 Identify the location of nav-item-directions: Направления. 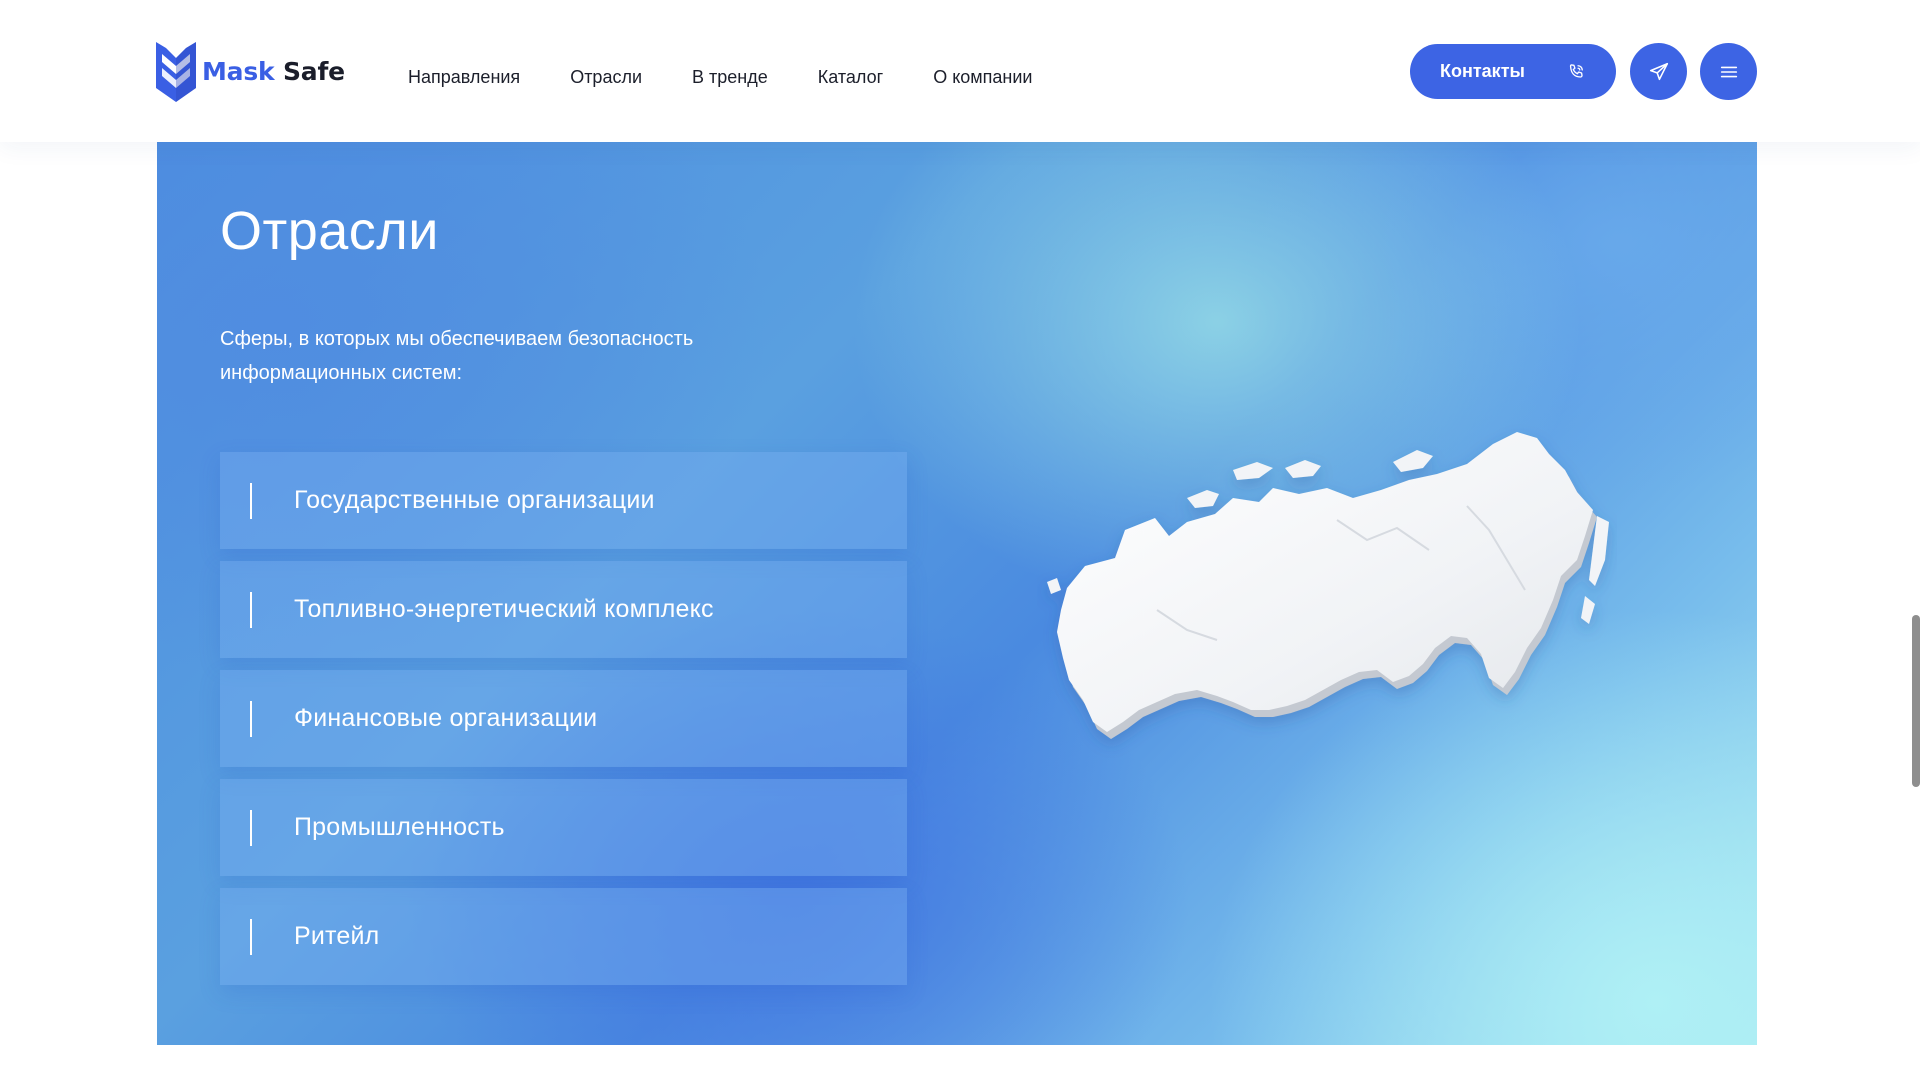
(464, 77).